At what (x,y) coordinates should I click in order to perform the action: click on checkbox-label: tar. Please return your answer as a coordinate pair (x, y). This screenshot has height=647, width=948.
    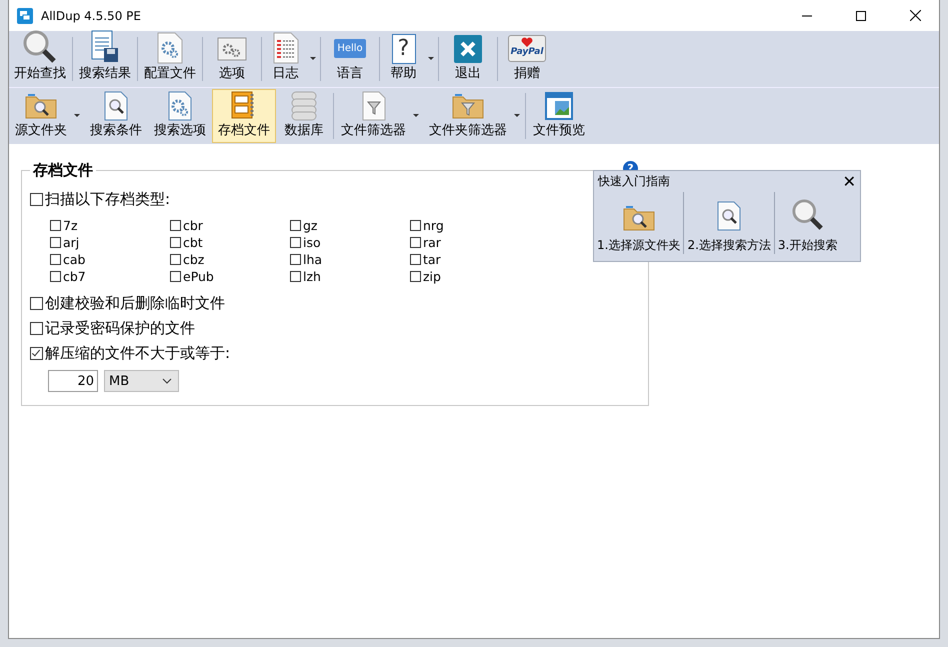
    Looking at the image, I should click on (432, 259).